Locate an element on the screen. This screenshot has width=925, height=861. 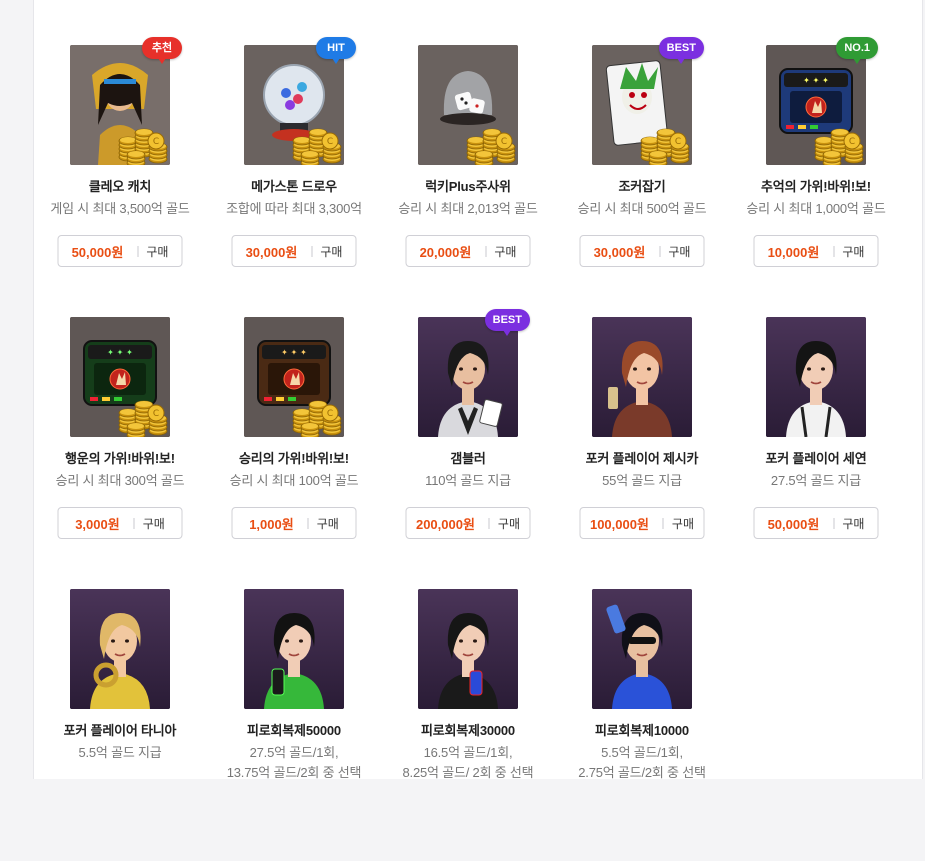
product-description-line: 승리 시 최대 2,013억 골드 is located at coordinates (468, 208).